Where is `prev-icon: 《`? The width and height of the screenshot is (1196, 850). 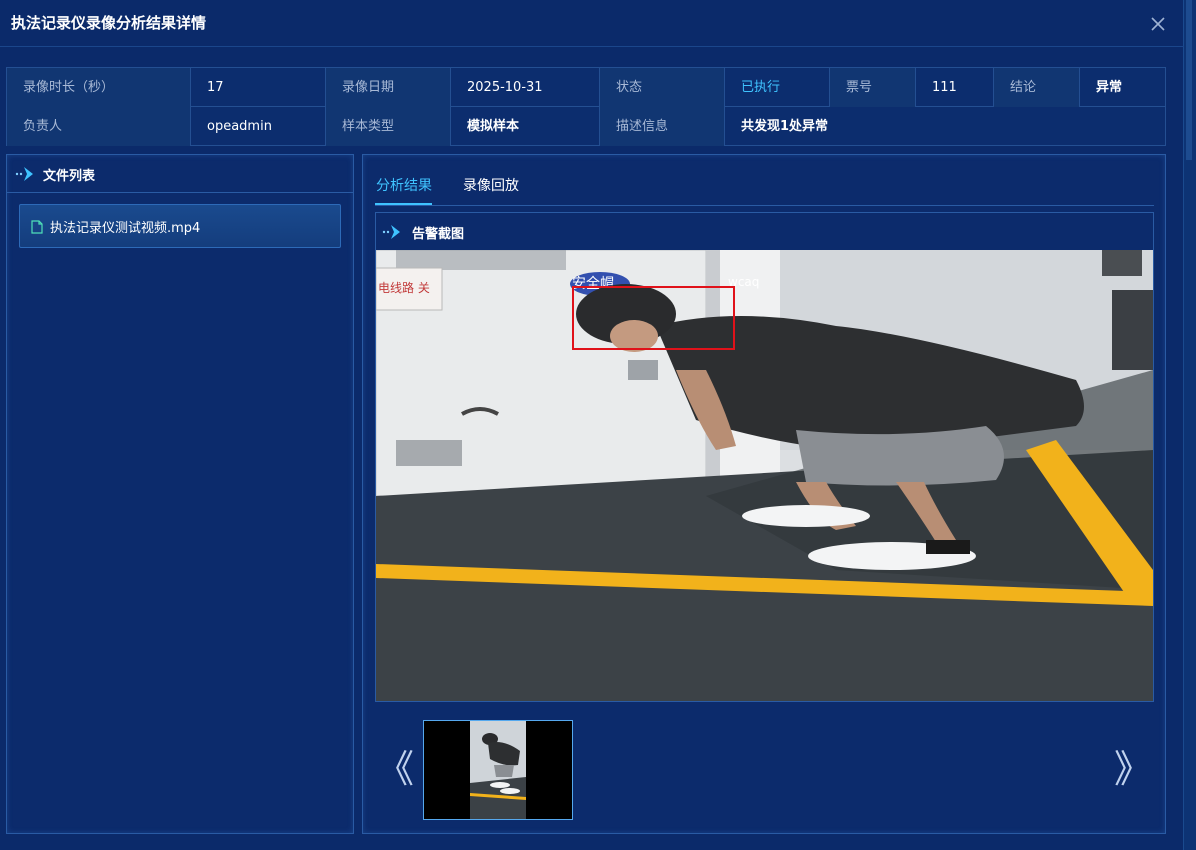 prev-icon: 《 is located at coordinates (395, 769).